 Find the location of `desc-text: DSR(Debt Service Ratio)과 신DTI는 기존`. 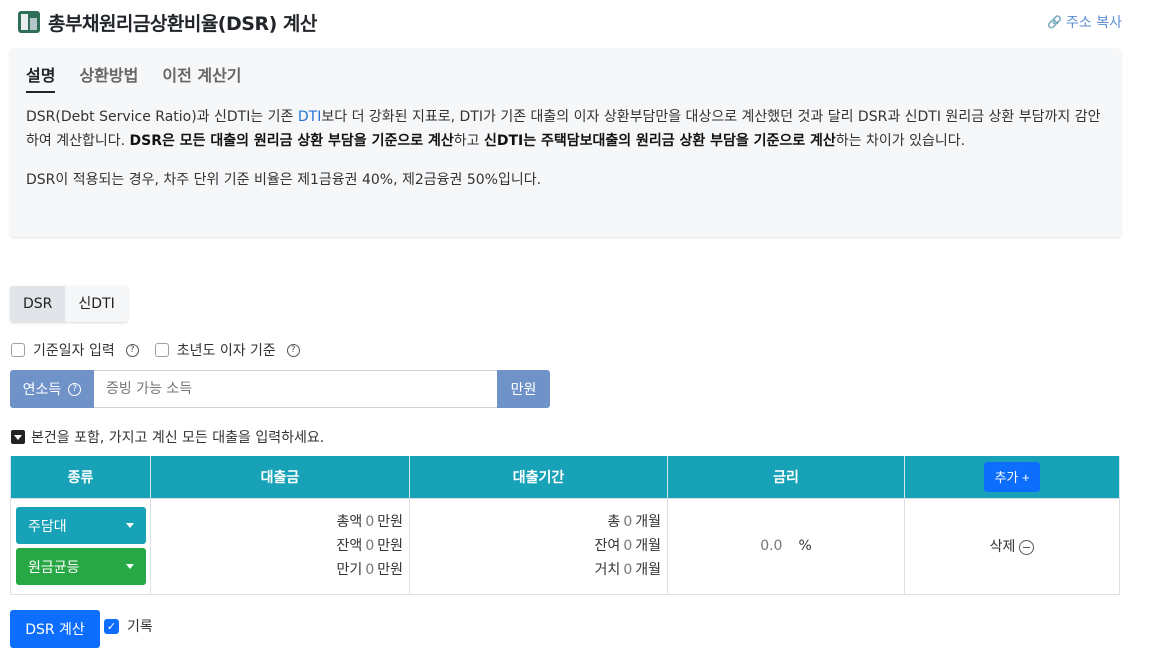

desc-text: DSR(Debt Service Ratio)과 신DTI는 기존 is located at coordinates (162, 117).